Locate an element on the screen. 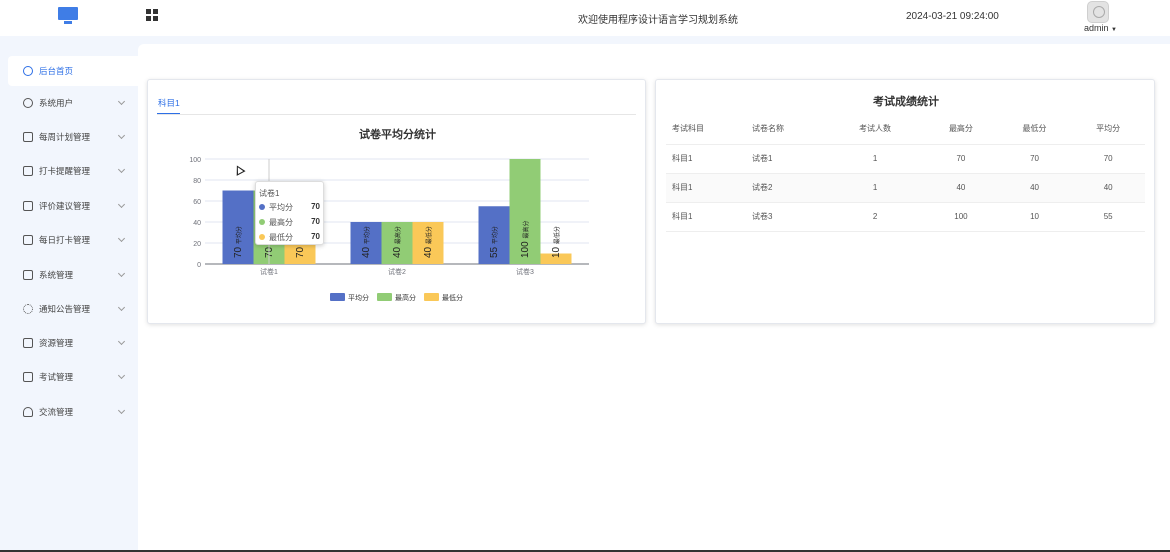 Image resolution: width=1170 pixels, height=552 pixels. column-header: 试卷名称 is located at coordinates (786, 129).